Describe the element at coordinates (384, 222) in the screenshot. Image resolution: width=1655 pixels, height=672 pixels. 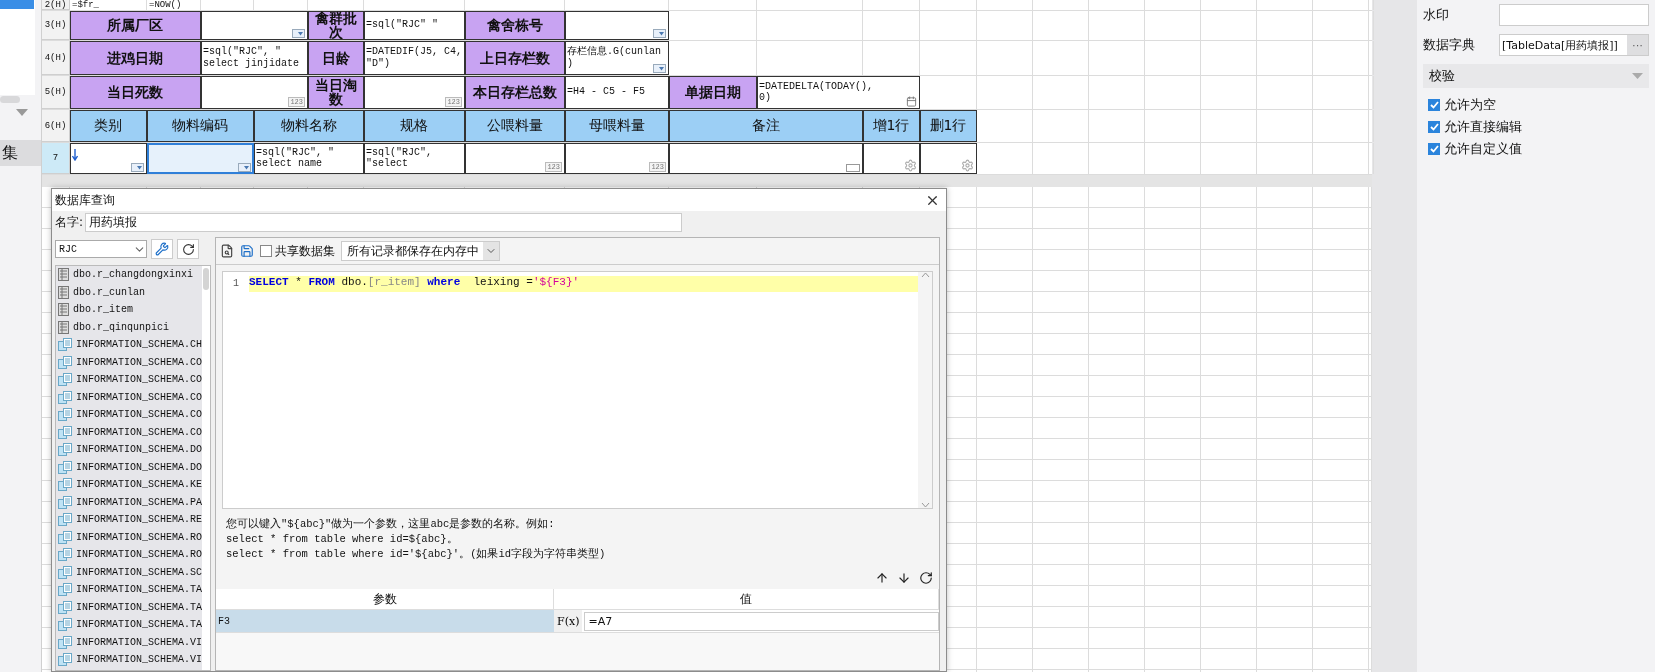
I see `name-field: 用药填报` at that location.